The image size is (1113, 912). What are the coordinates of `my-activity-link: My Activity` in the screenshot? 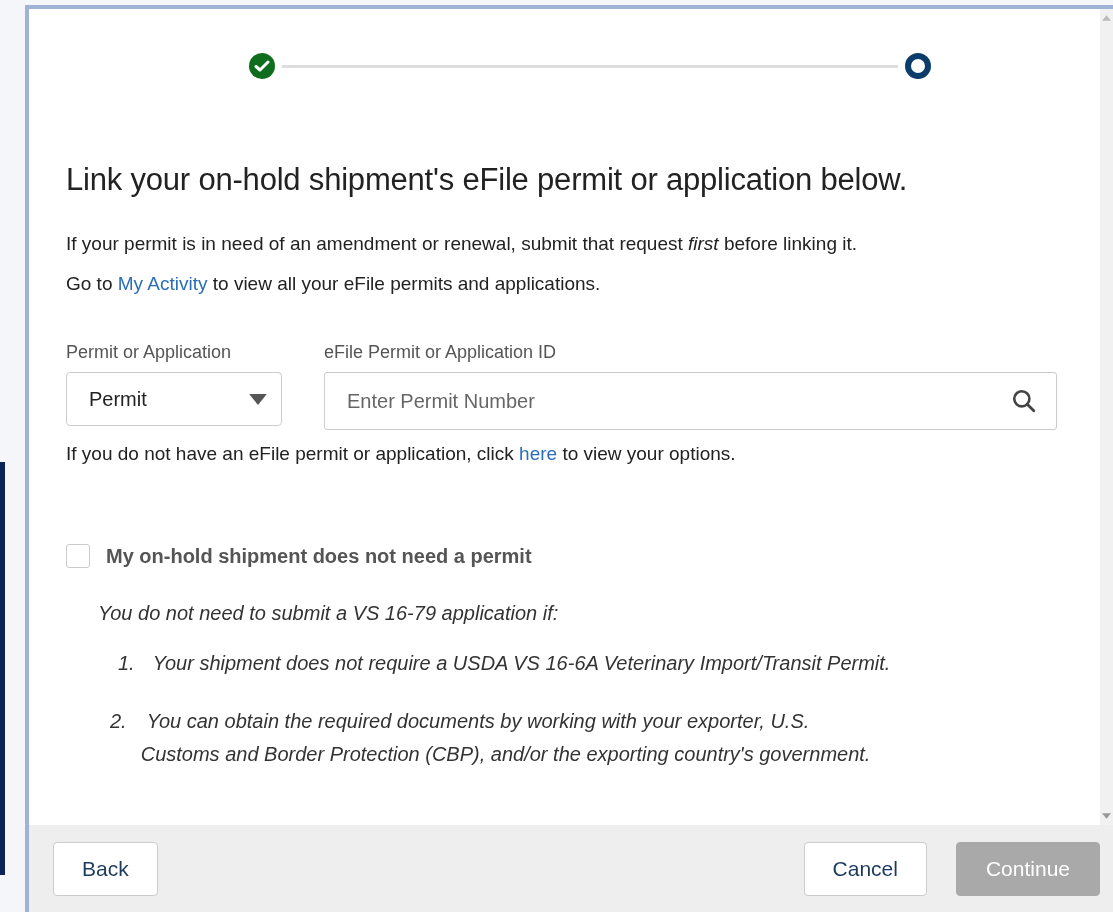 It's located at (162, 283).